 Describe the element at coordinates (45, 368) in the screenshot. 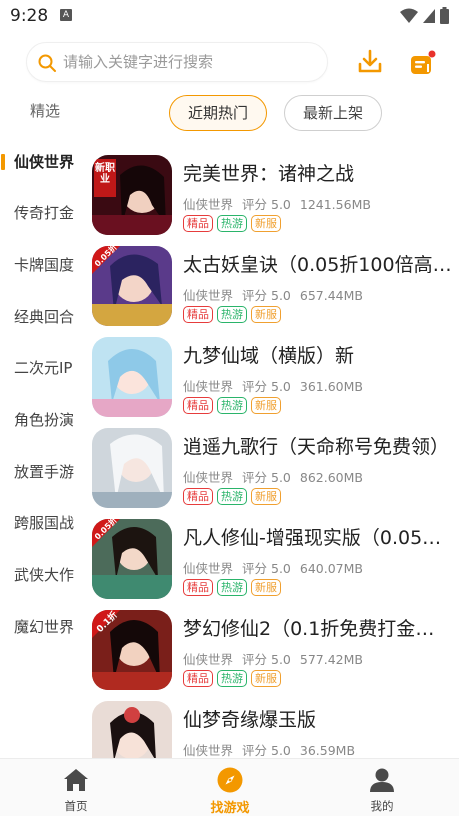

I see `sidebar-item-anime-ip: 二次元IP` at that location.